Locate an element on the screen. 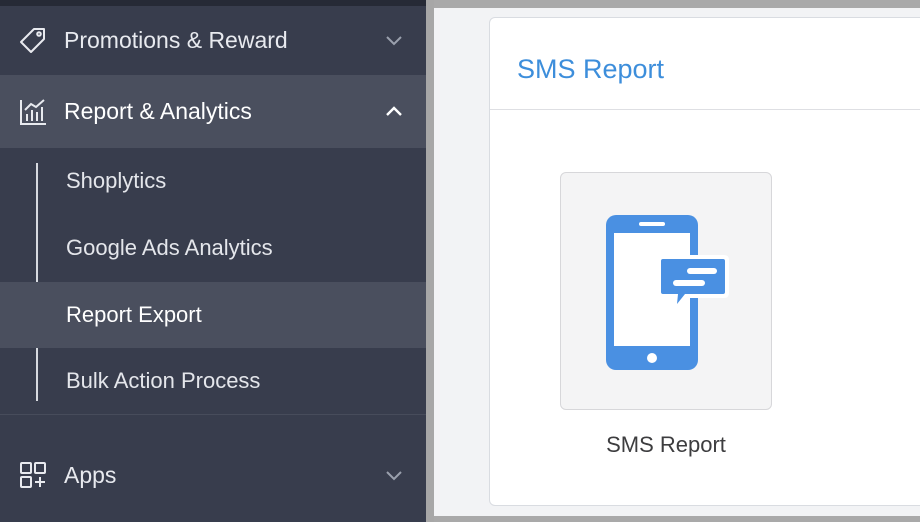 Image resolution: width=920 pixels, height=522 pixels. tag-icon is located at coordinates (33, 40).